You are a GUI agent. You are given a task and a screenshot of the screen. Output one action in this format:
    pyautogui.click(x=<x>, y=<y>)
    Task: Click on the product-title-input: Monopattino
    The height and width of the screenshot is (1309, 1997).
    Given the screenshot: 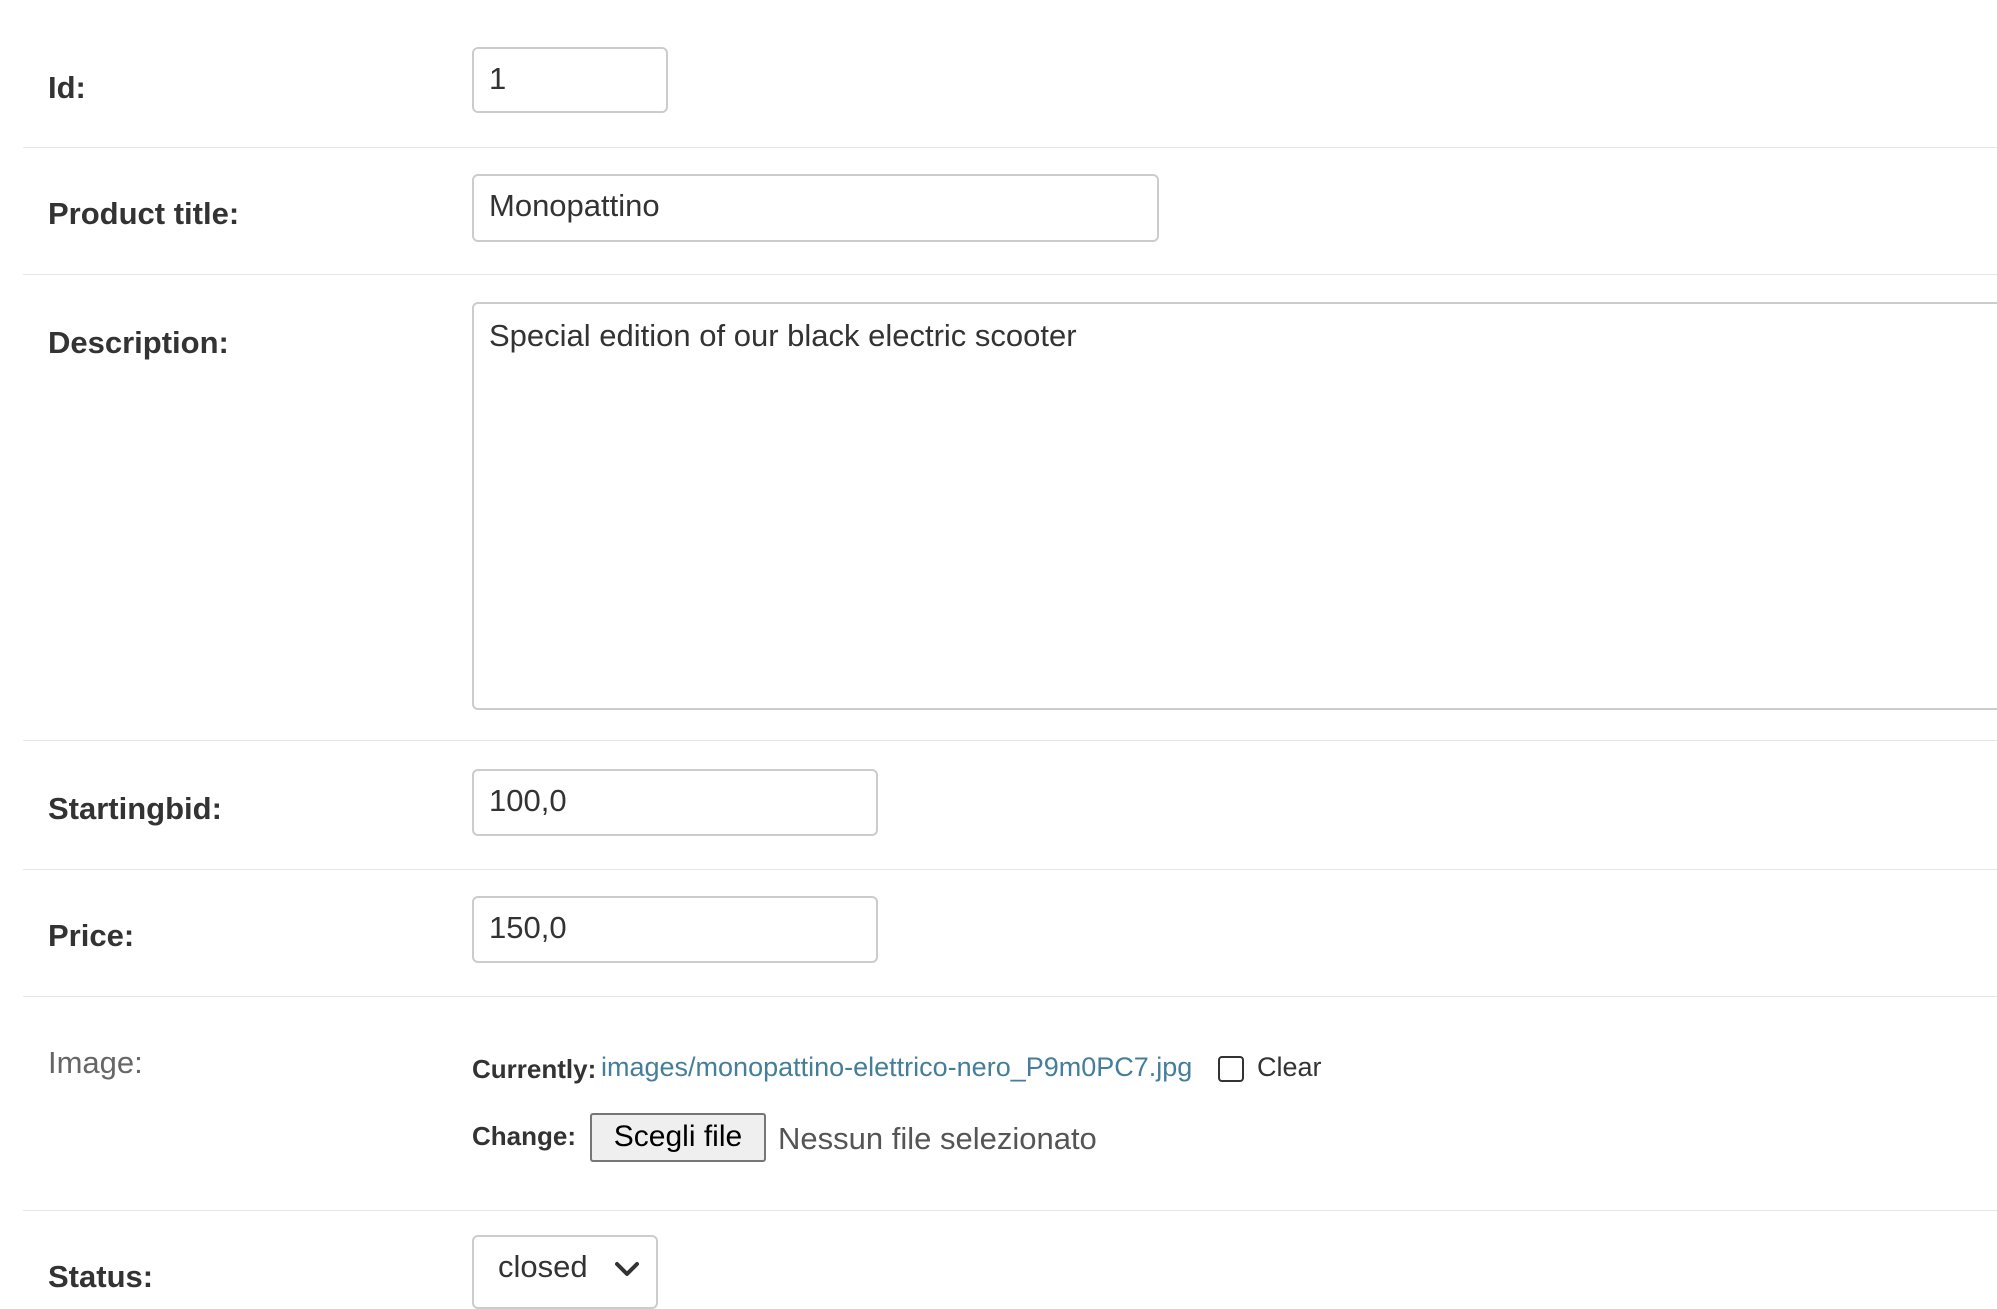 What is the action you would take?
    pyautogui.click(x=815, y=208)
    